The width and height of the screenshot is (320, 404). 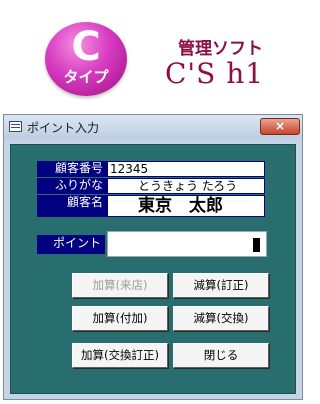 What do you see at coordinates (221, 355) in the screenshot?
I see `close-button: 閉じる` at bounding box center [221, 355].